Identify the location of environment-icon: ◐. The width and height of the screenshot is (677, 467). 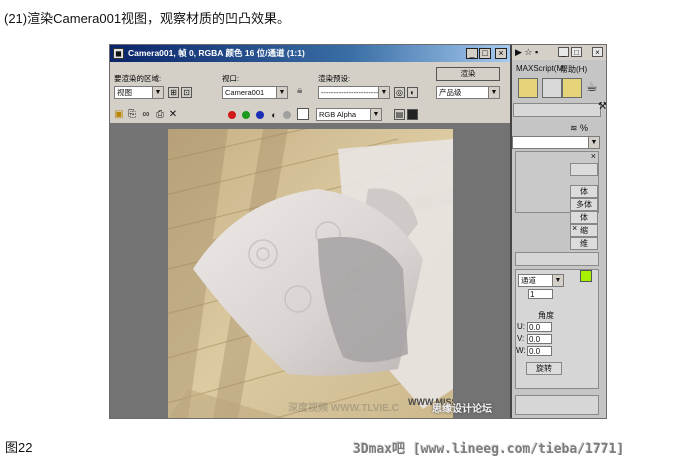
(412, 92).